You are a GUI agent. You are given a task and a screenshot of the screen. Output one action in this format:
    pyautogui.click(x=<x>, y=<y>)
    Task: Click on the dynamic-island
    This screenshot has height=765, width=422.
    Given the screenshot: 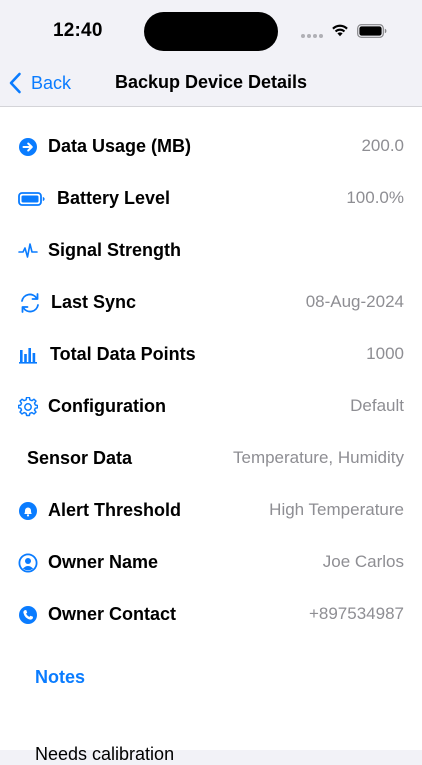 What is the action you would take?
    pyautogui.click(x=211, y=31)
    